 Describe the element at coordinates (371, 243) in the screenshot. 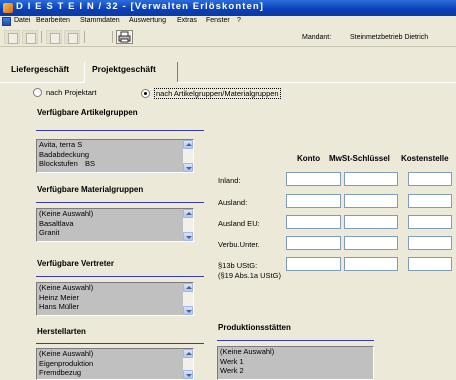

I see `mwst-verbu-unter-field` at that location.